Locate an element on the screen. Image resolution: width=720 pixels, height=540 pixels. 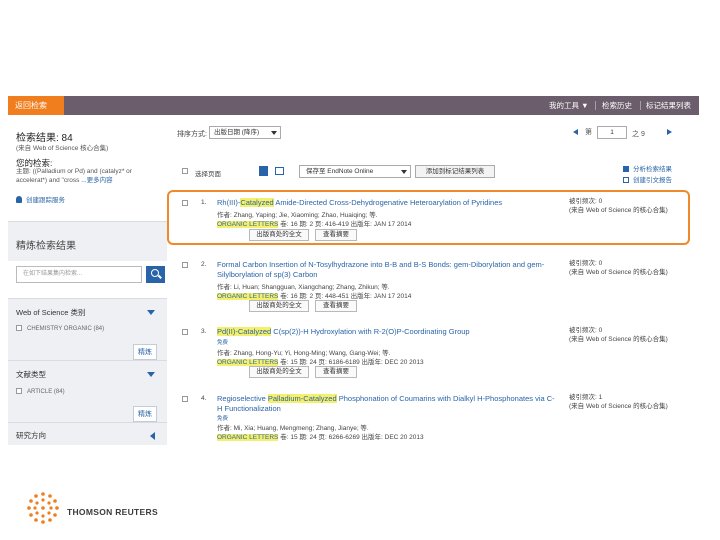
callout-highlight is located at coordinates (428, 217).